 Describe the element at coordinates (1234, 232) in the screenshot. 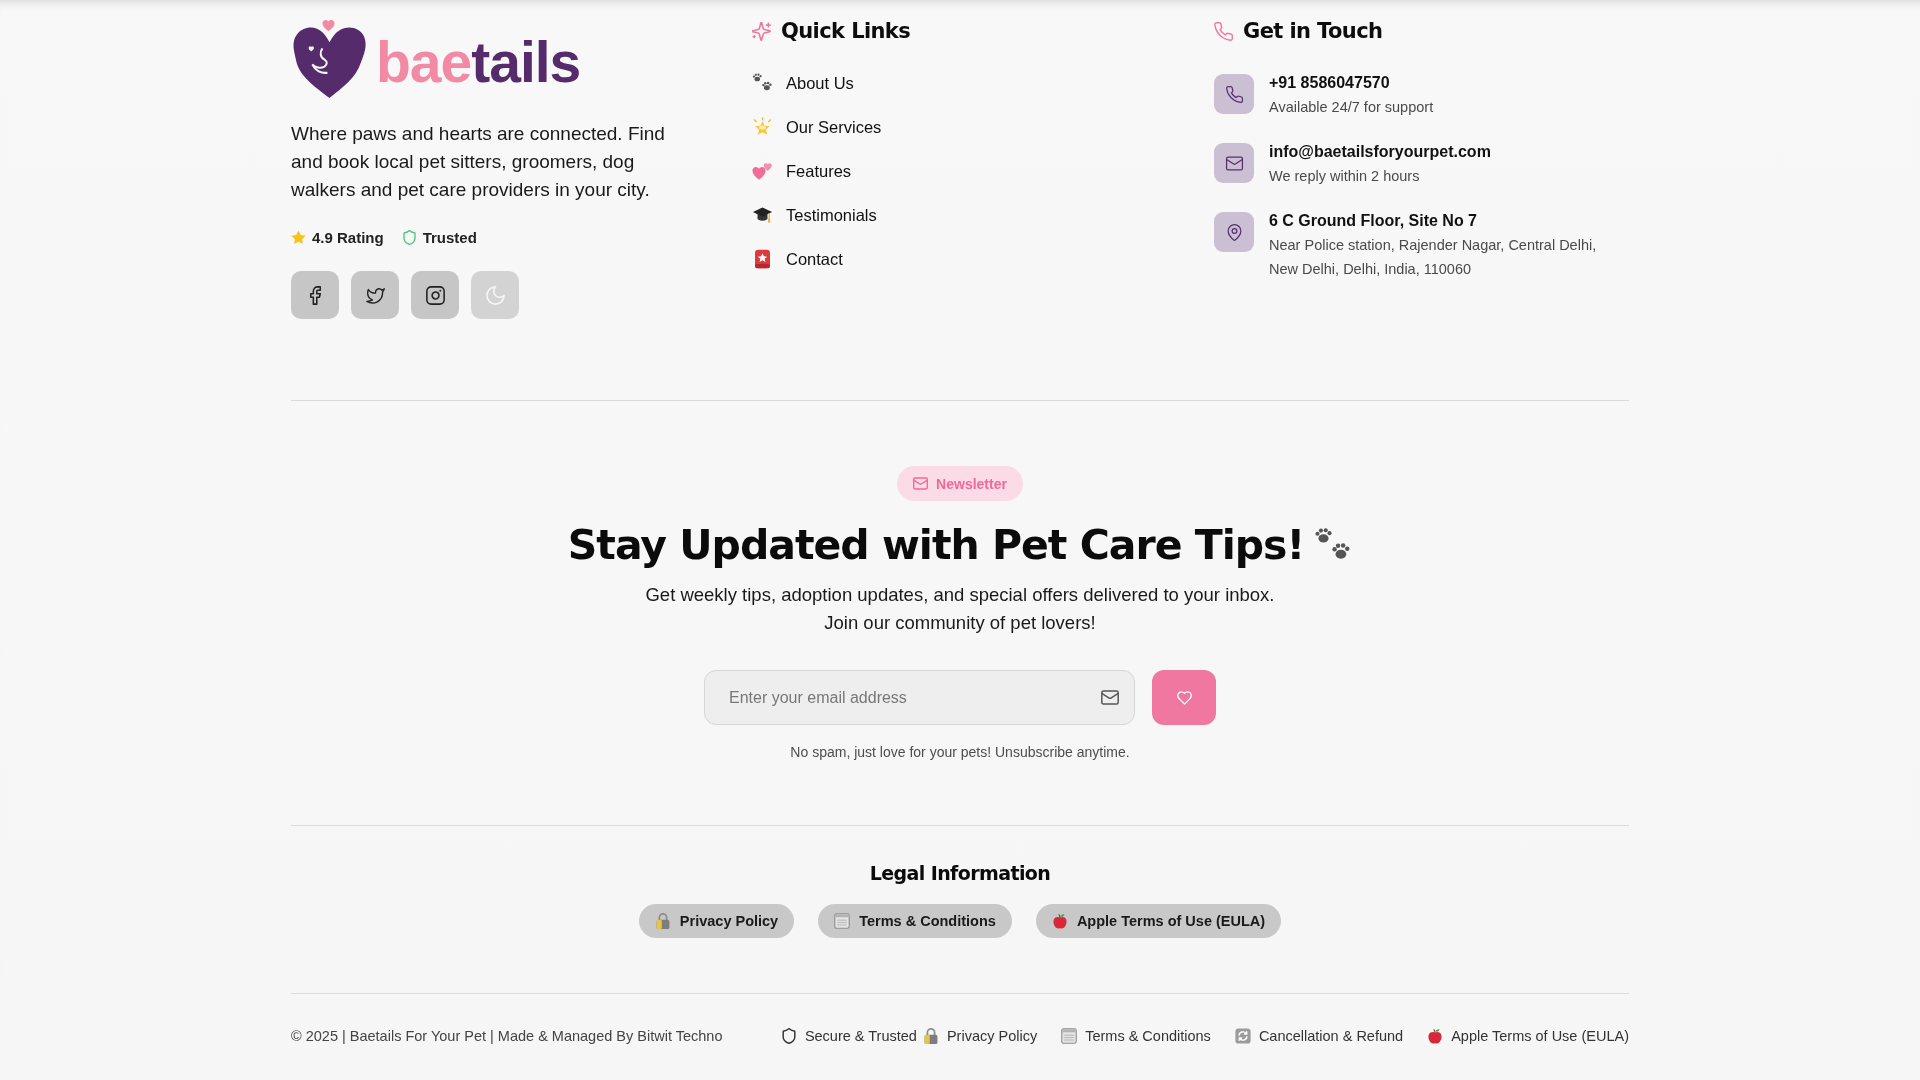

I see `map-pin-icon` at that location.